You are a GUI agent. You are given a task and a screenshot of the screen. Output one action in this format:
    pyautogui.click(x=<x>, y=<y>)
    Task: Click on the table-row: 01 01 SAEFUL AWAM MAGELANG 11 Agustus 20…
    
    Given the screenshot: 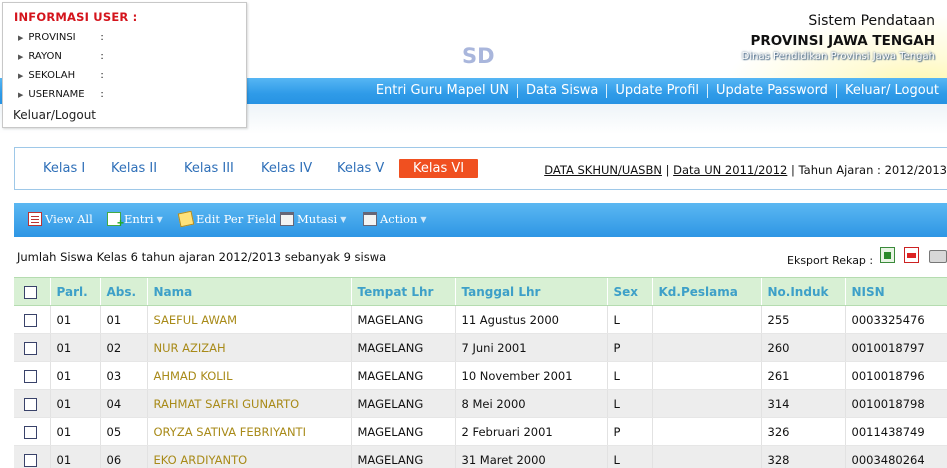 What is the action you would take?
    pyautogui.click(x=480, y=319)
    